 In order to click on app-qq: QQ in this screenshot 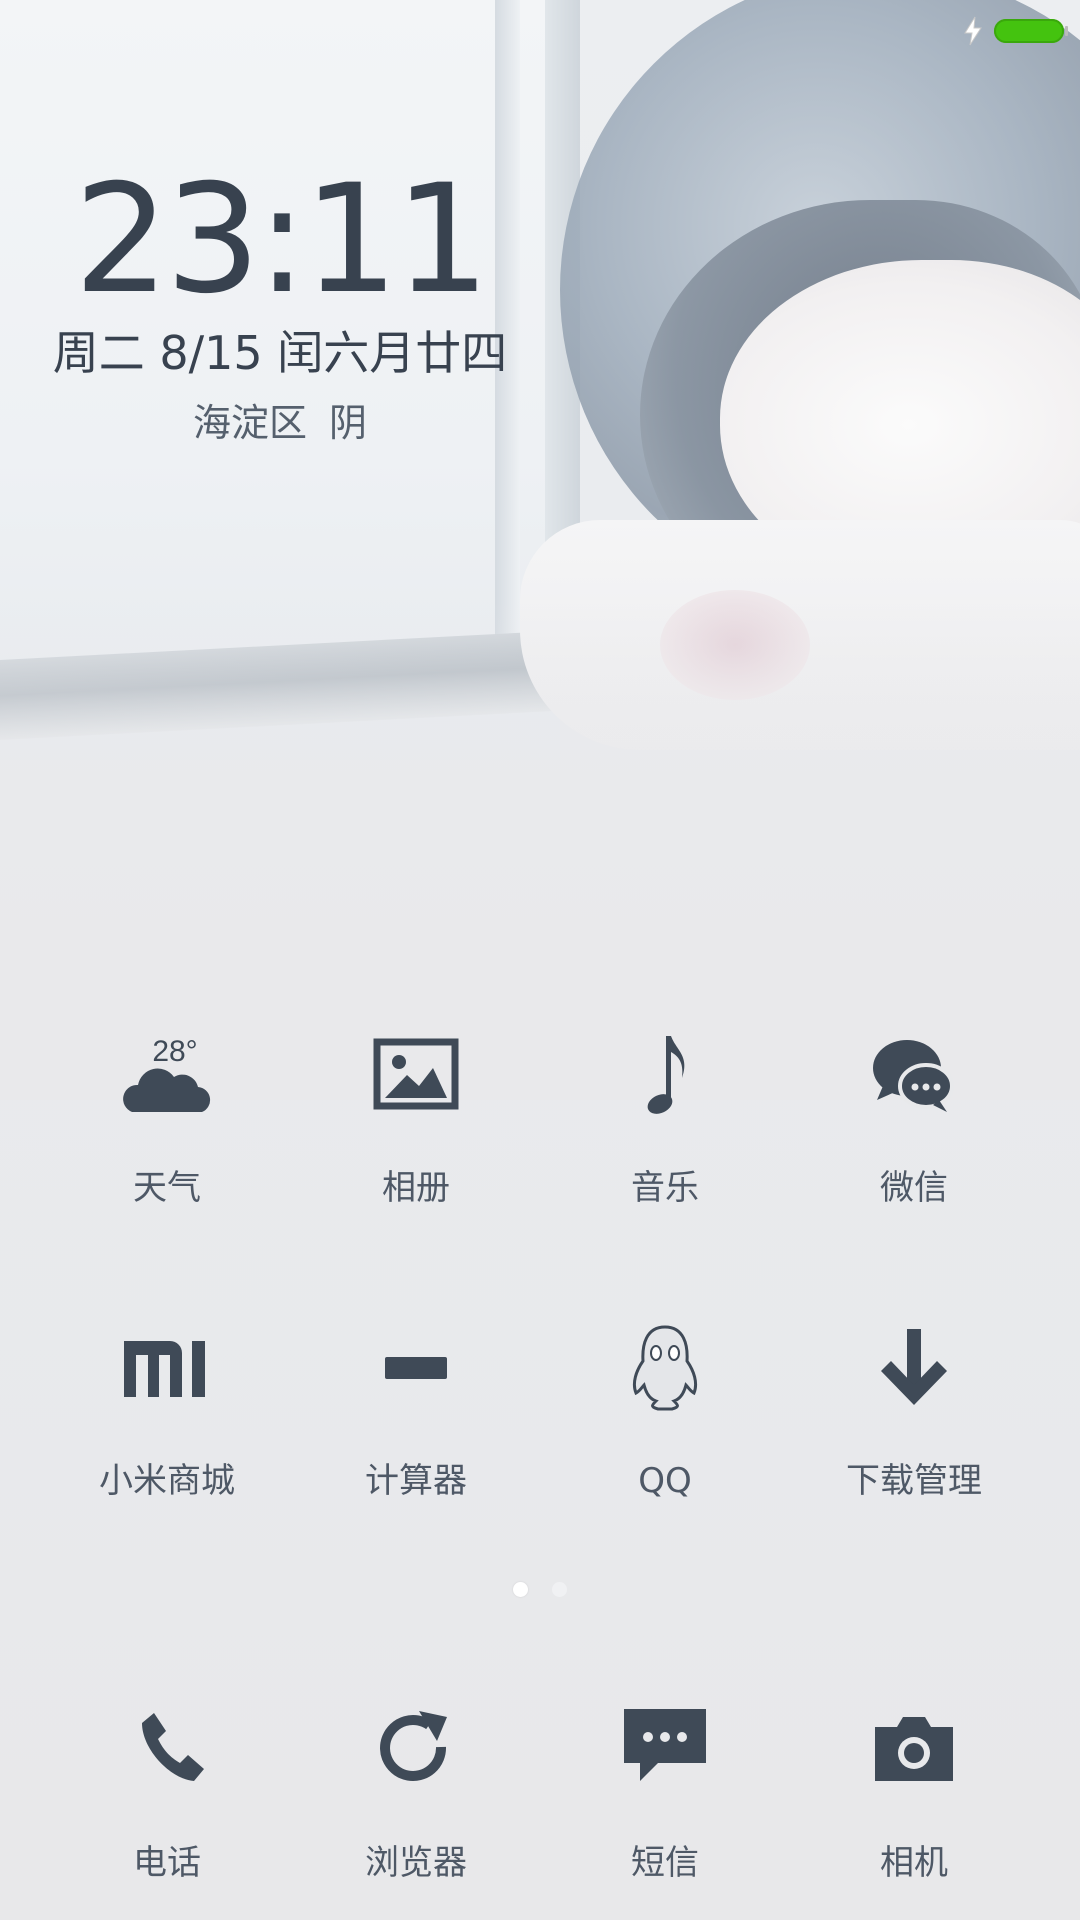, I will do `click(665, 1407)`.